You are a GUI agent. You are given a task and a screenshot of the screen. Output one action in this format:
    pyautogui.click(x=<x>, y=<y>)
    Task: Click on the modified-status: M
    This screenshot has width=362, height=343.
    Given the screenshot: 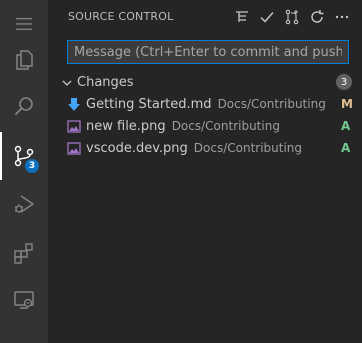 What is the action you would take?
    pyautogui.click(x=347, y=104)
    